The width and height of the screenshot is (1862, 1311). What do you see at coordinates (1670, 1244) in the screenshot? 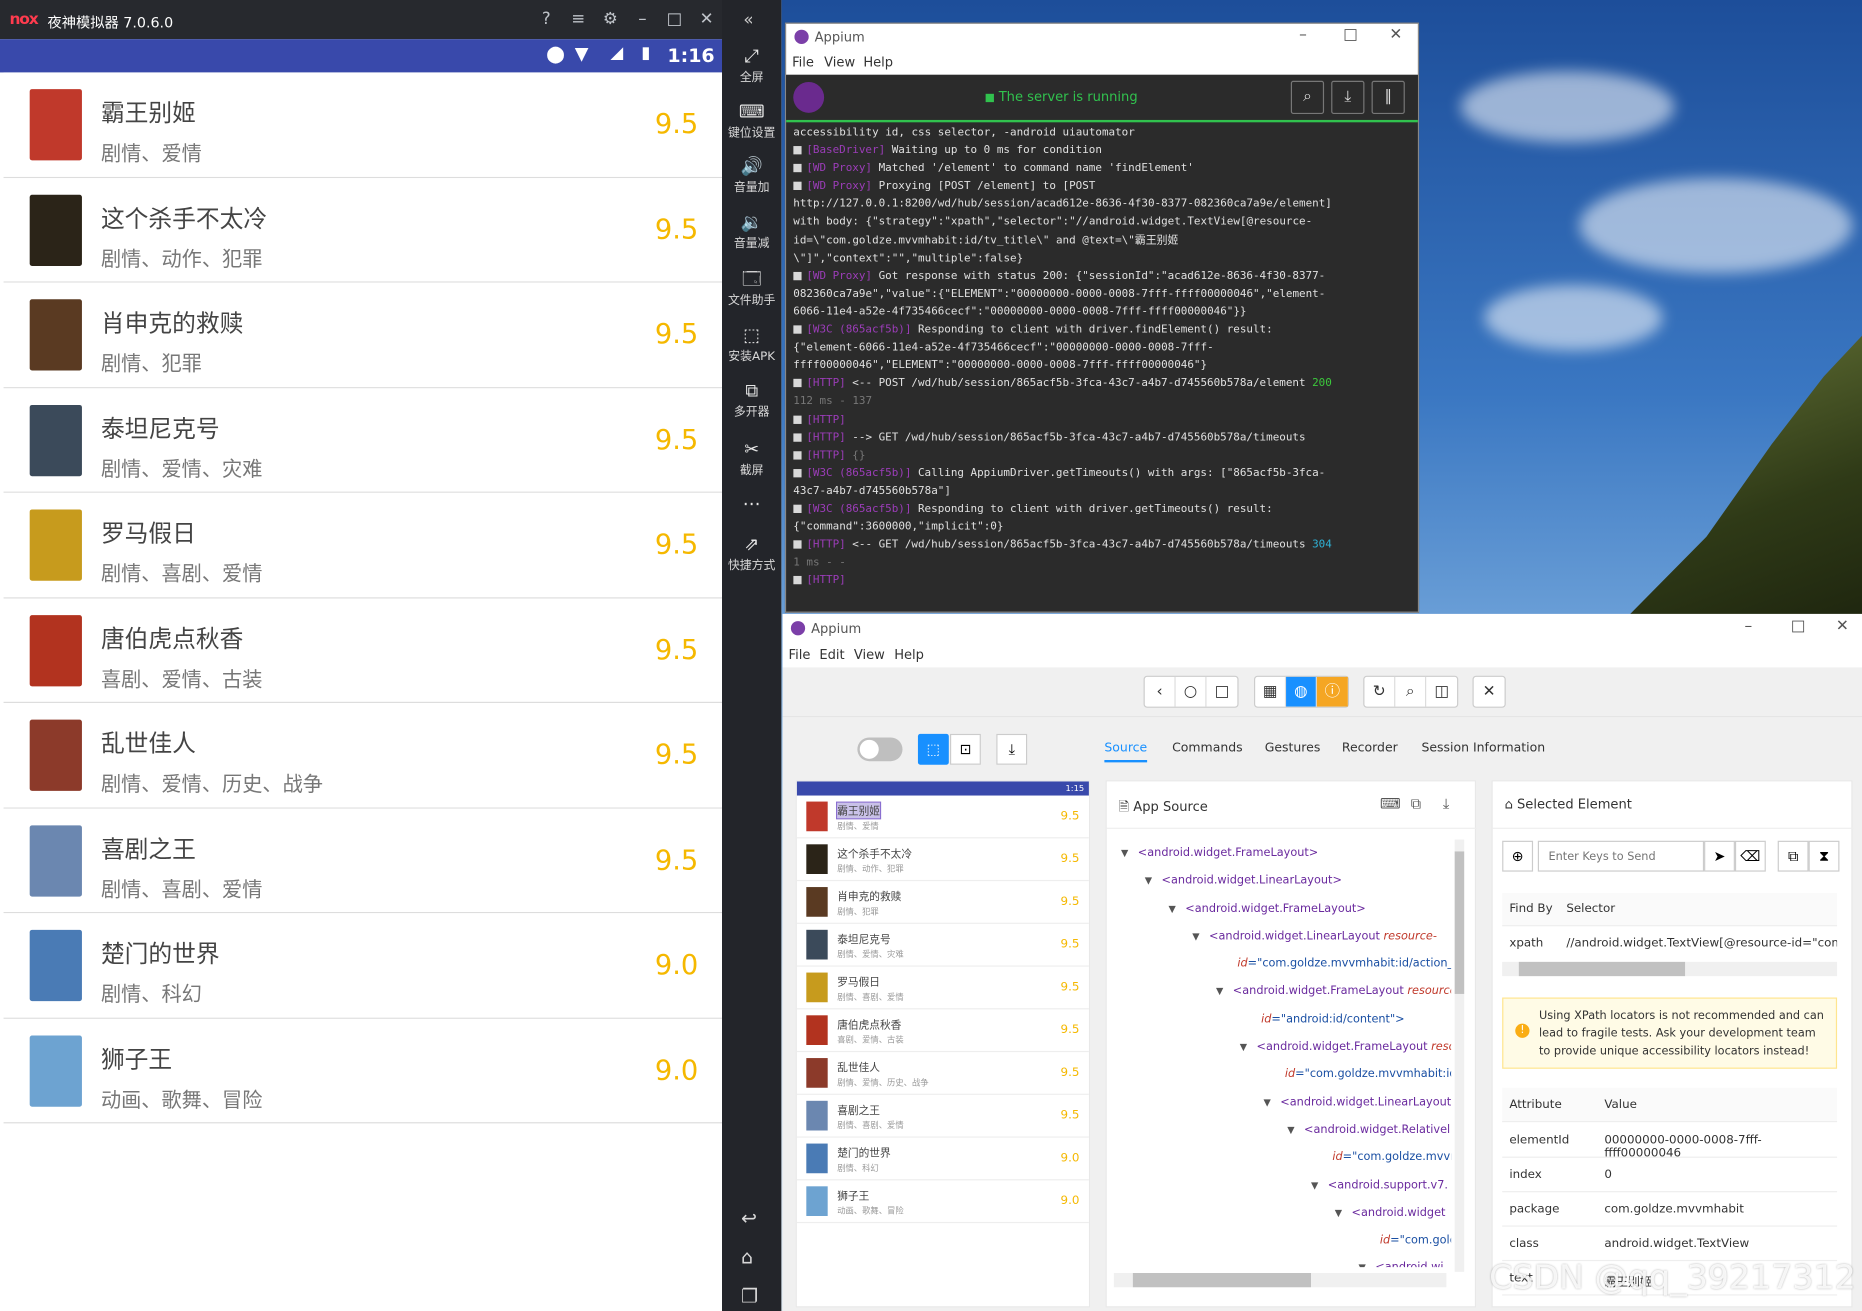
I see `attribute-row: class android.widget.TextView` at bounding box center [1670, 1244].